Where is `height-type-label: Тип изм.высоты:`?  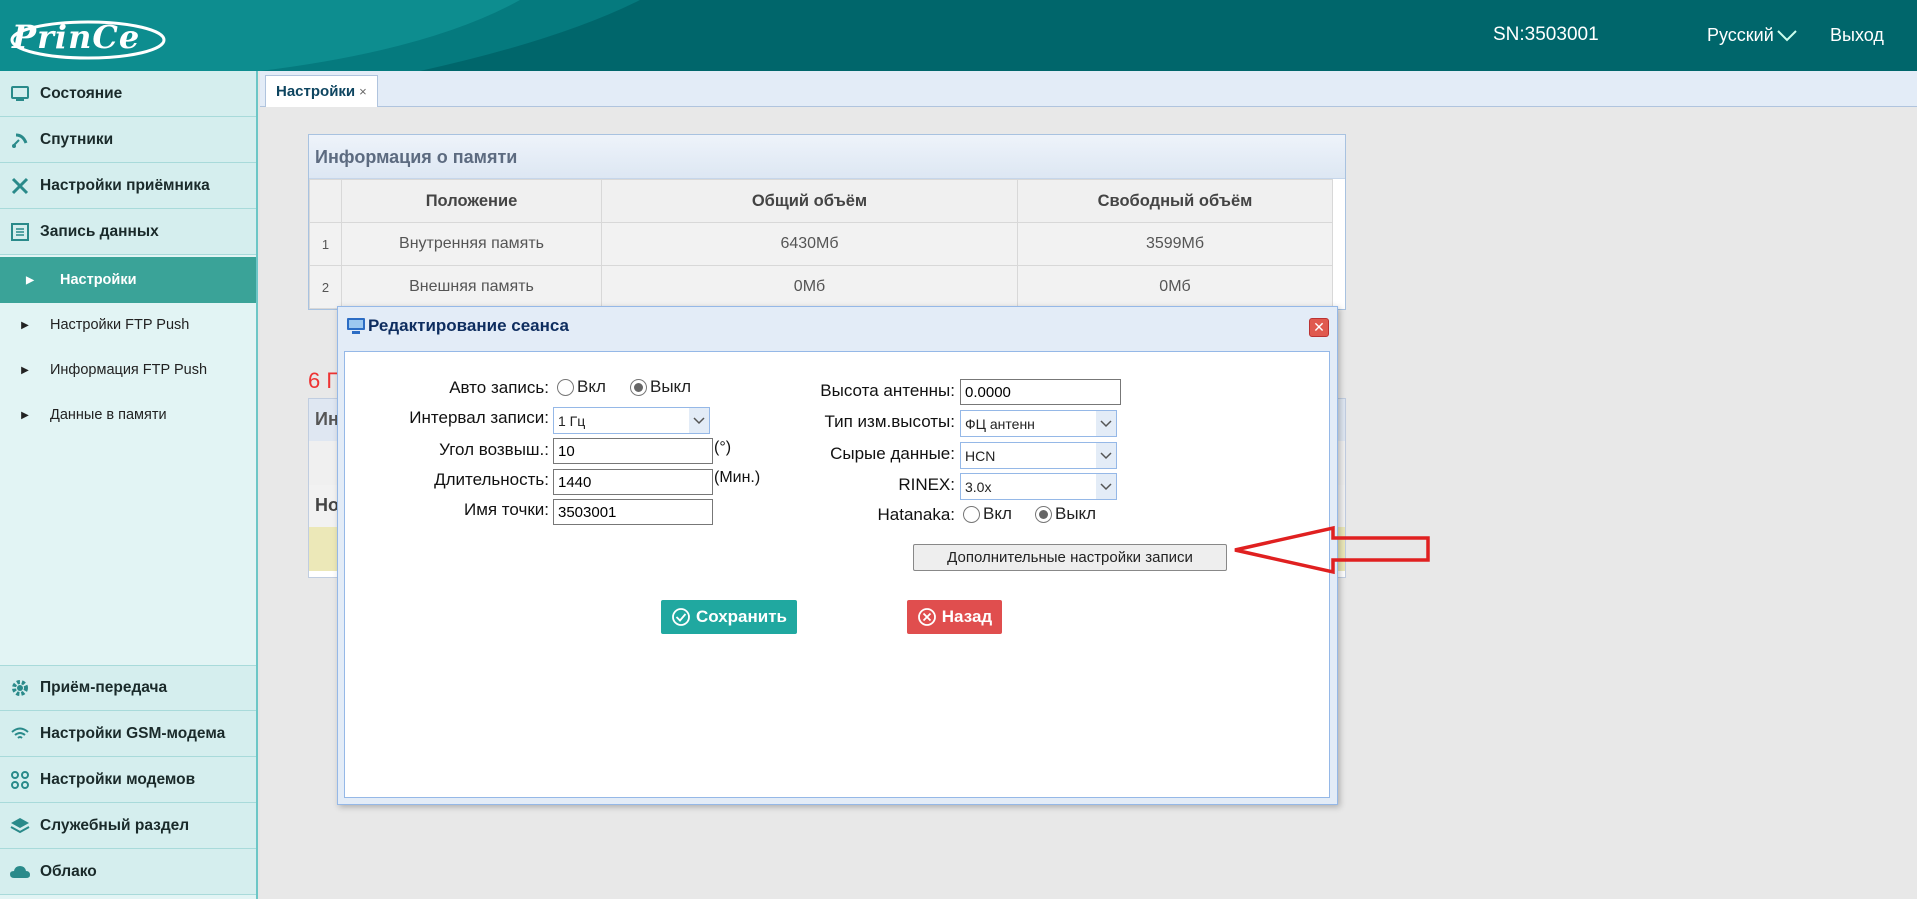
height-type-label: Тип изм.высоты: is located at coordinates (889, 421).